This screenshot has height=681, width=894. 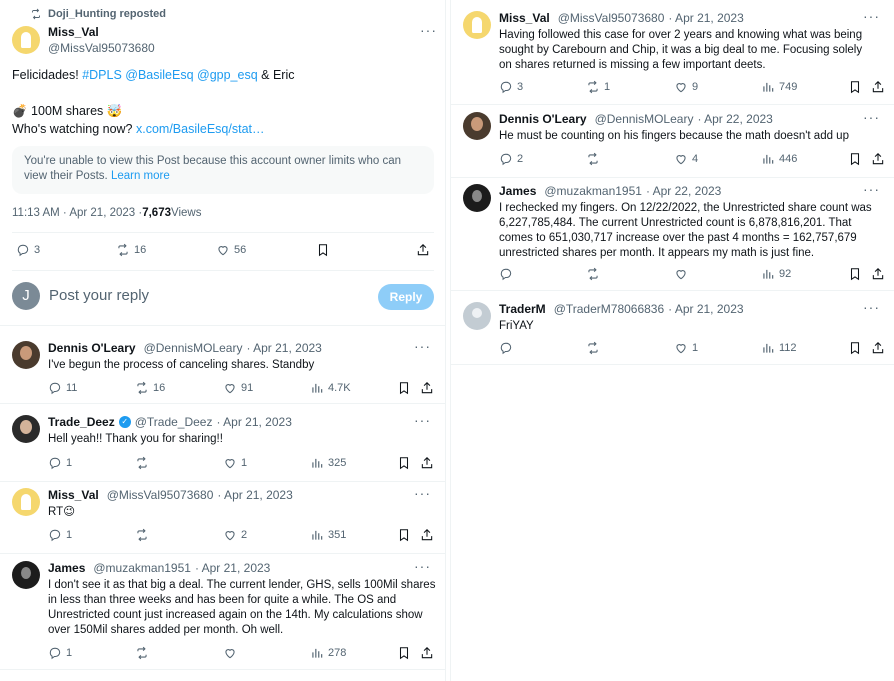 I want to click on main-post-author: Miss_Val @MissVal95073680, so click(x=101, y=40).